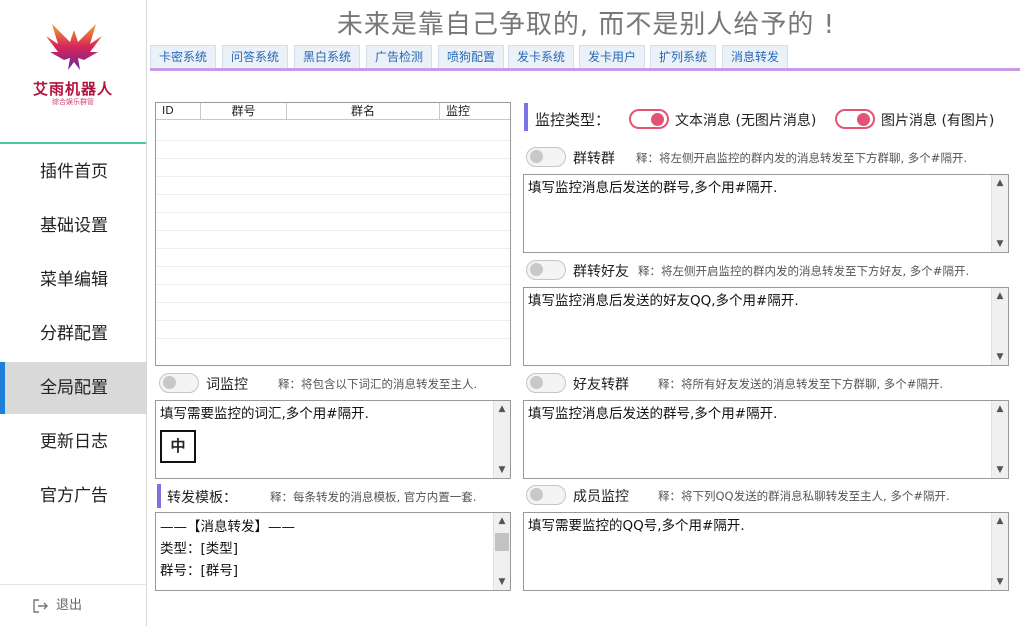 The width and height of the screenshot is (1024, 627). I want to click on tab-qa-system: 问答系统, so click(255, 56).